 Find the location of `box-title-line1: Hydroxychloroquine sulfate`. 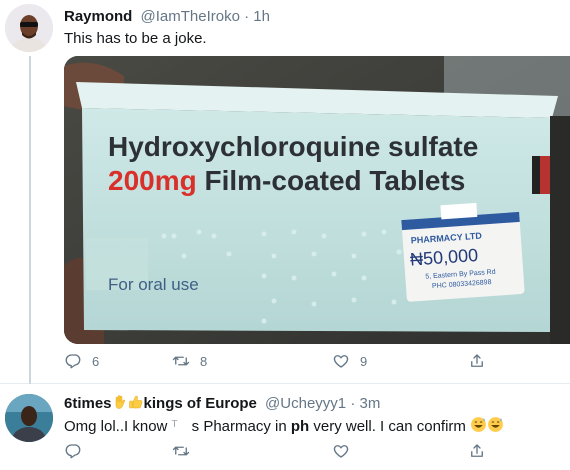

box-title-line1: Hydroxychloroquine sulfate is located at coordinates (293, 146).